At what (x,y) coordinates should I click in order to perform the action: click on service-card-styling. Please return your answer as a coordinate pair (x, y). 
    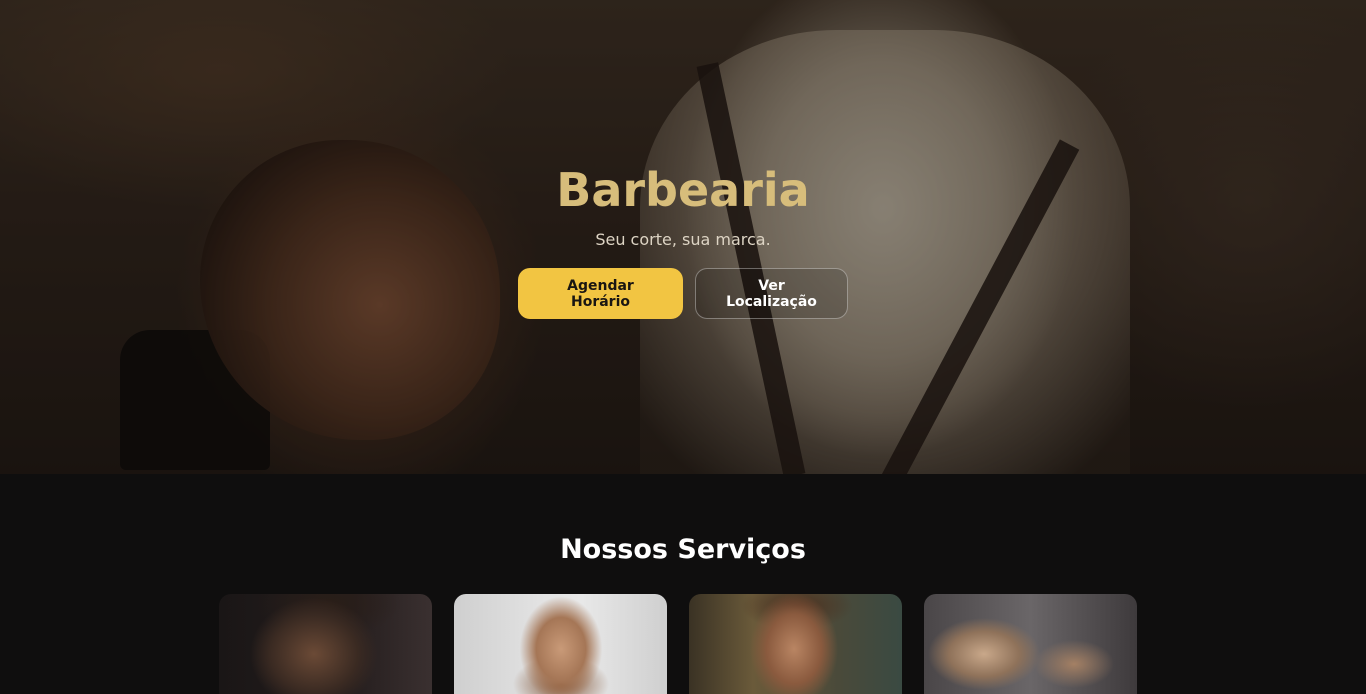
    Looking at the image, I should click on (795, 644).